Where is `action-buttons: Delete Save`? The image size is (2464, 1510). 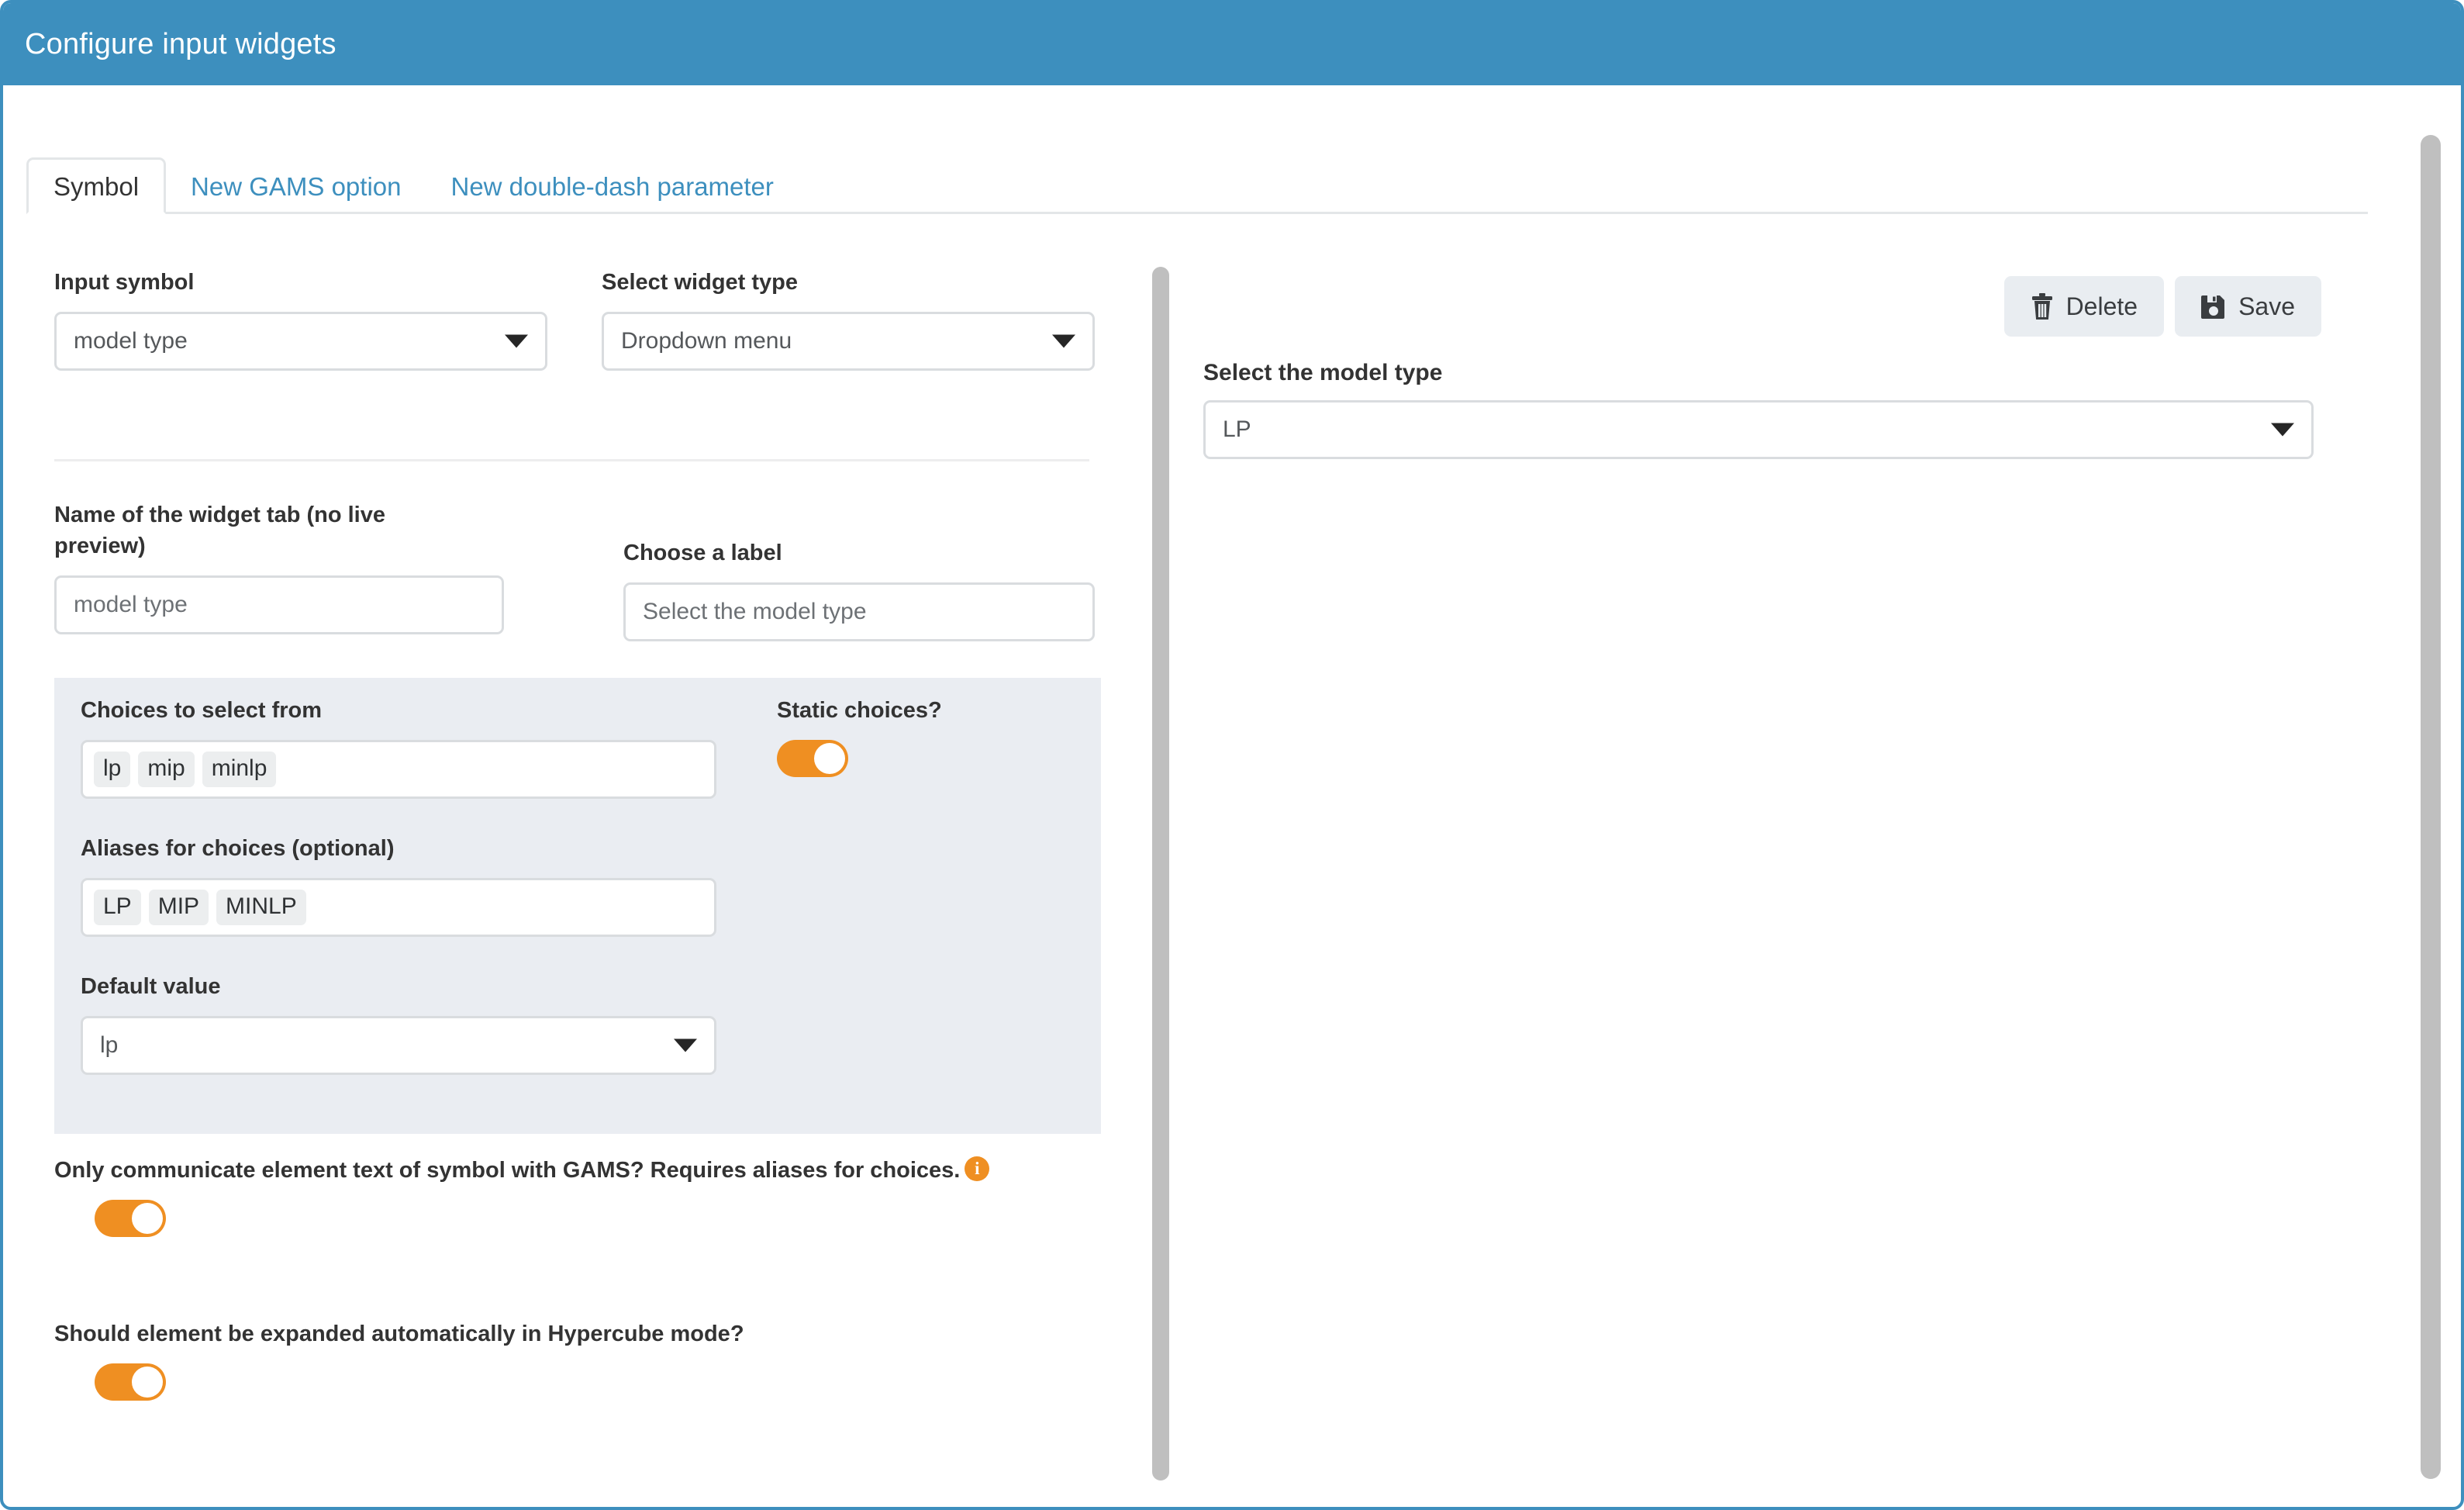 action-buttons: Delete Save is located at coordinates (2162, 307).